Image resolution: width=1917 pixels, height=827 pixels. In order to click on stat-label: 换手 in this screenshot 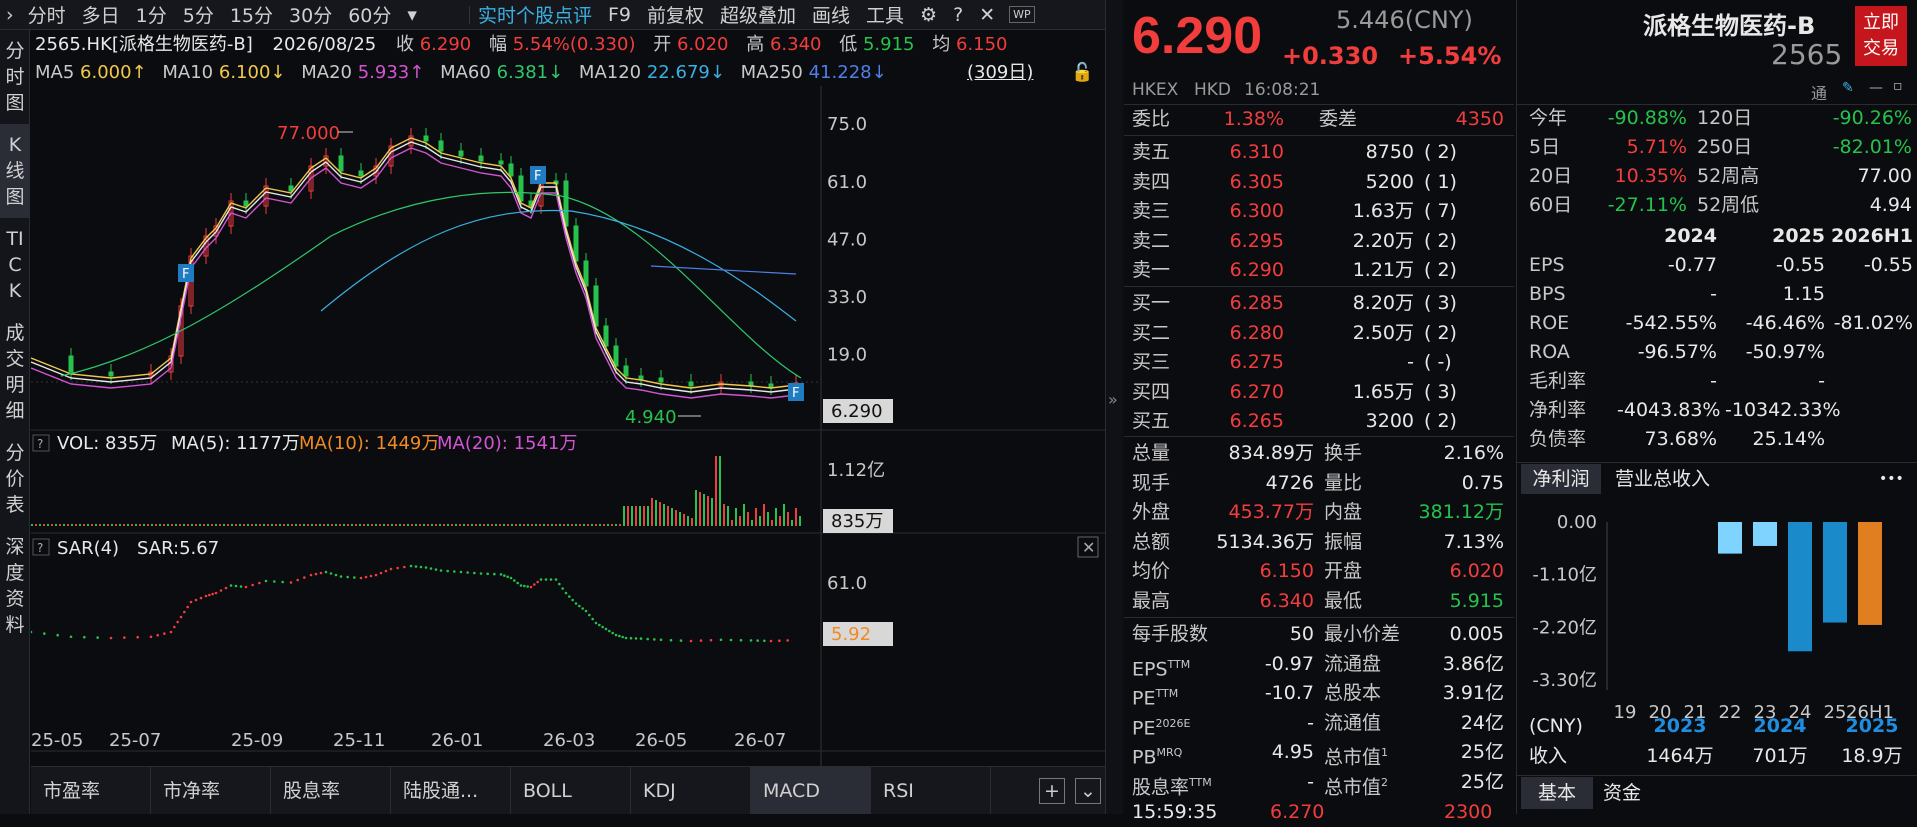, I will do `click(1343, 453)`.